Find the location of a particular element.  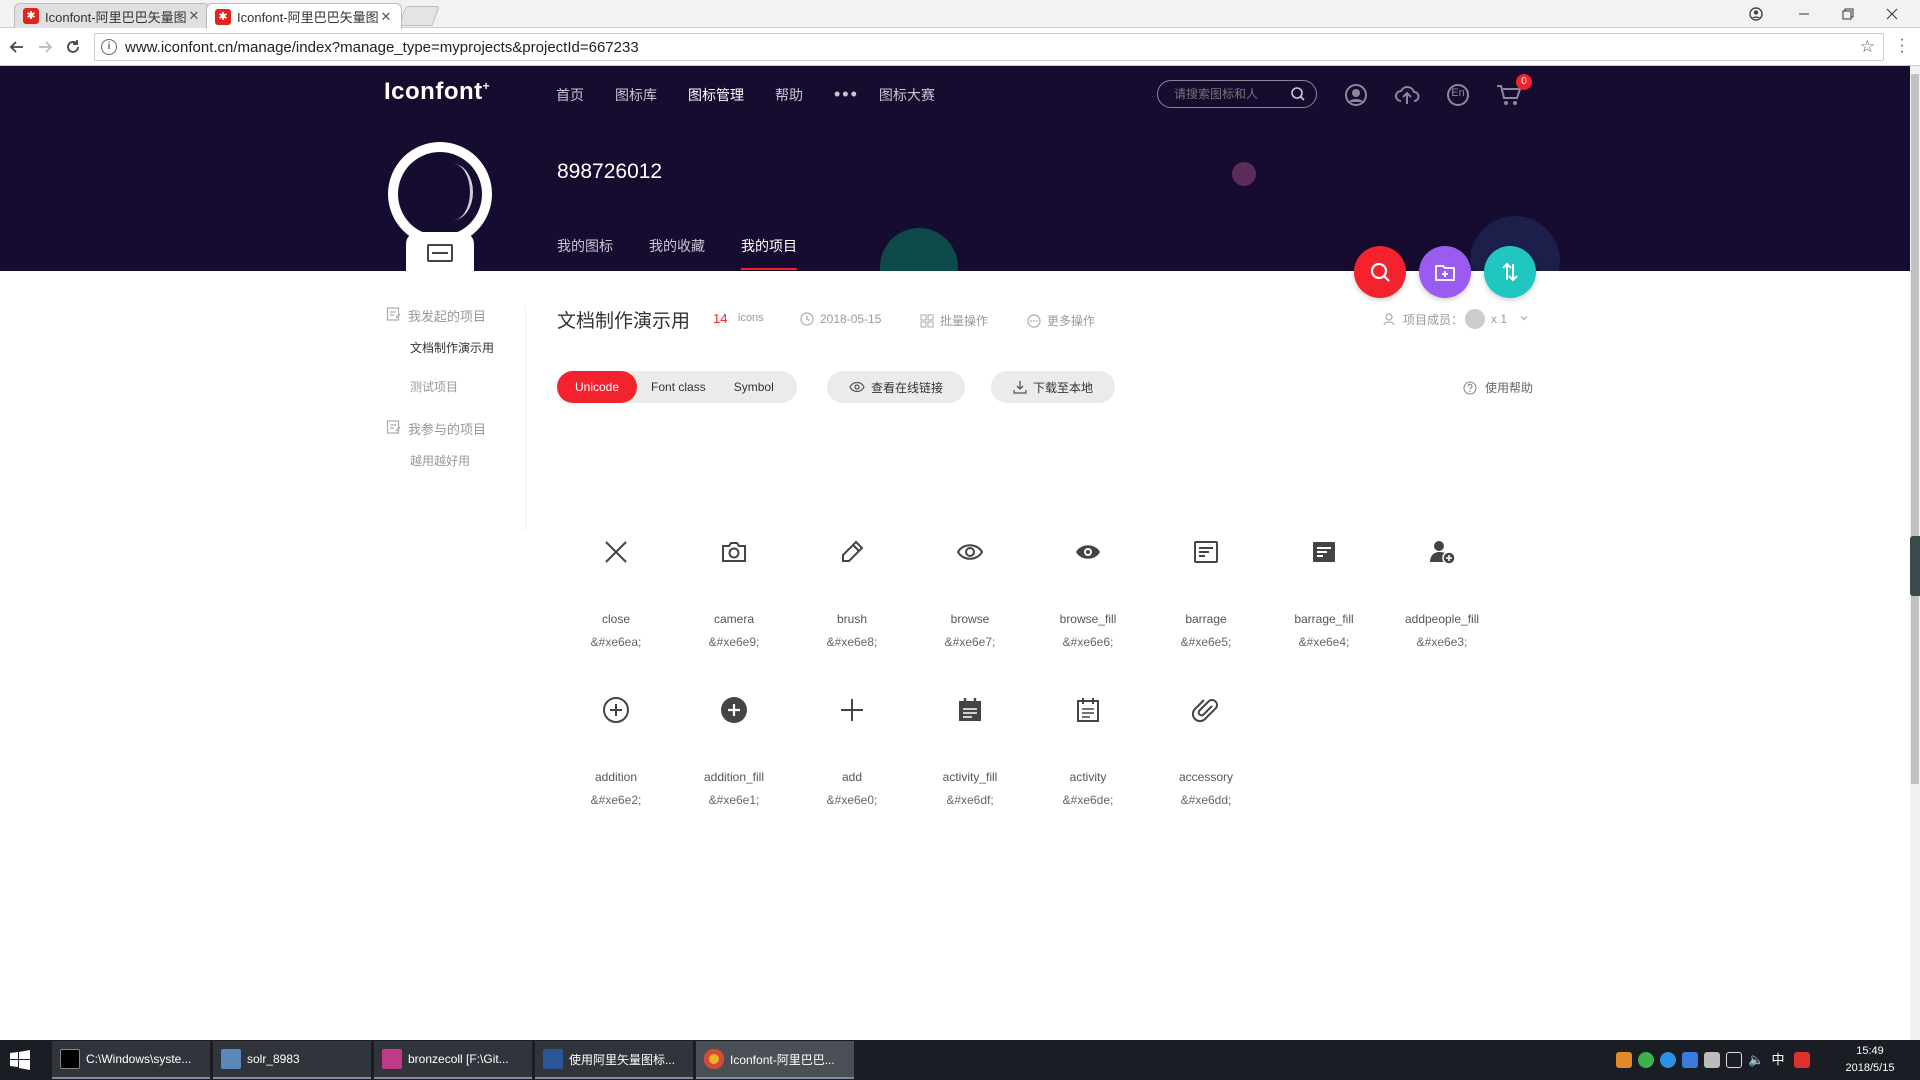

sogou-ime-icon is located at coordinates (1802, 1060).